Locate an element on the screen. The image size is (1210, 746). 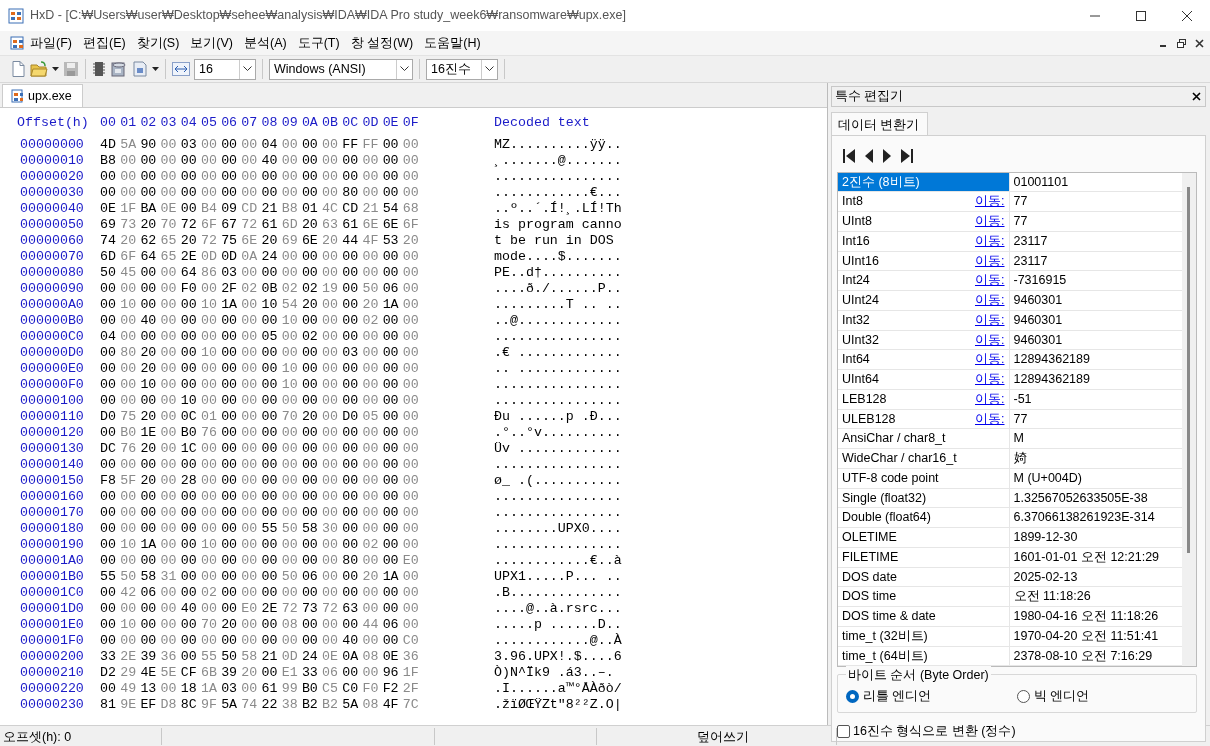
menu-item: 분석(A) is located at coordinates (265, 43).